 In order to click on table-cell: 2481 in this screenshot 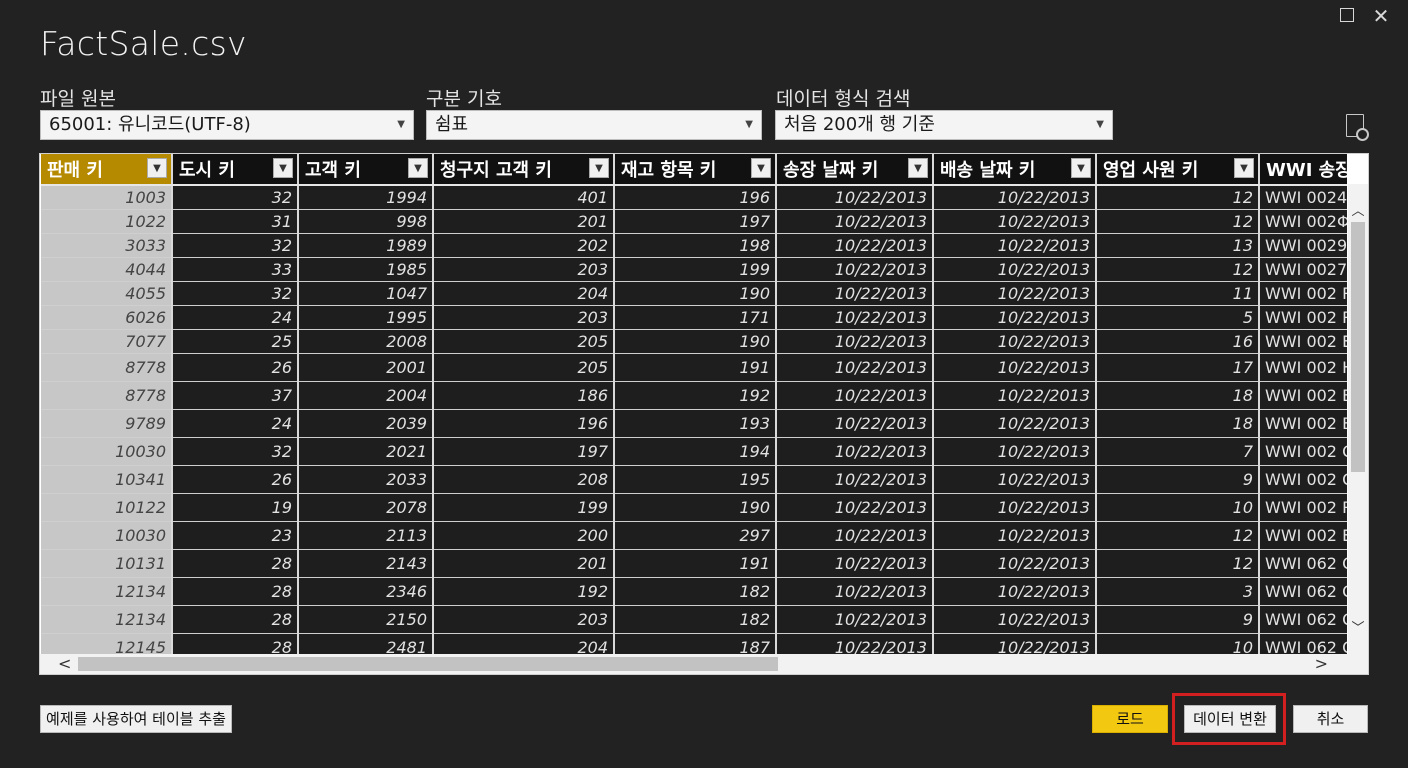, I will do `click(366, 643)`.